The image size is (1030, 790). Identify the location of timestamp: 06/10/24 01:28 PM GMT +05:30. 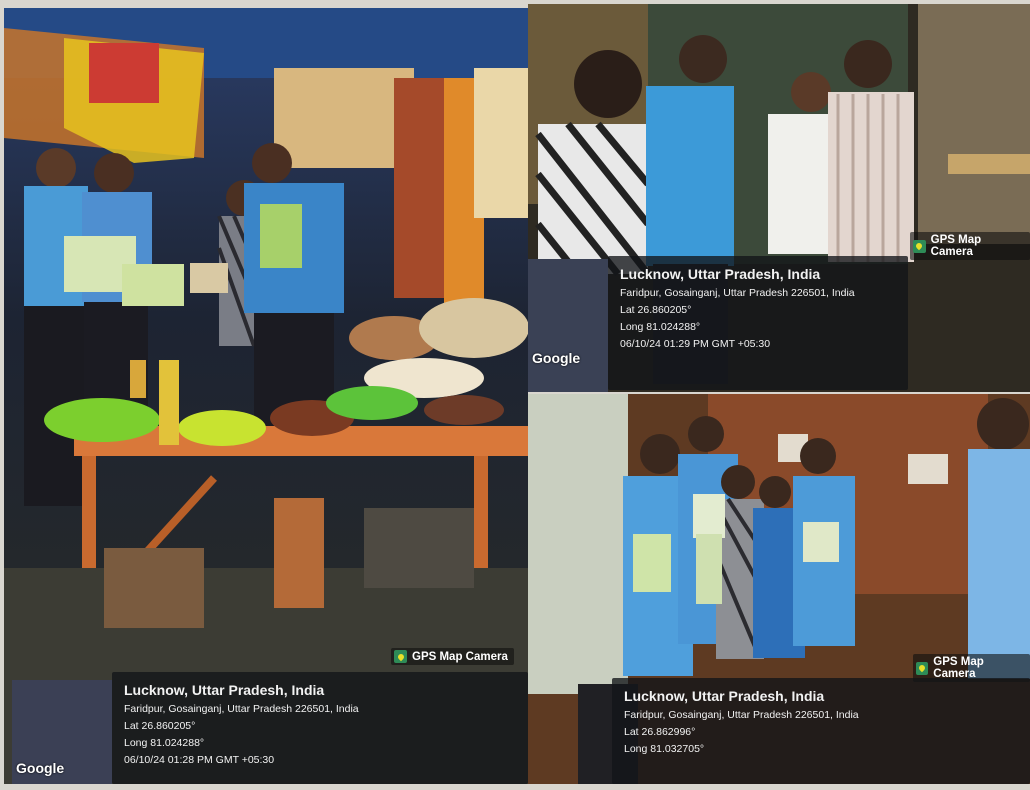
(199, 760).